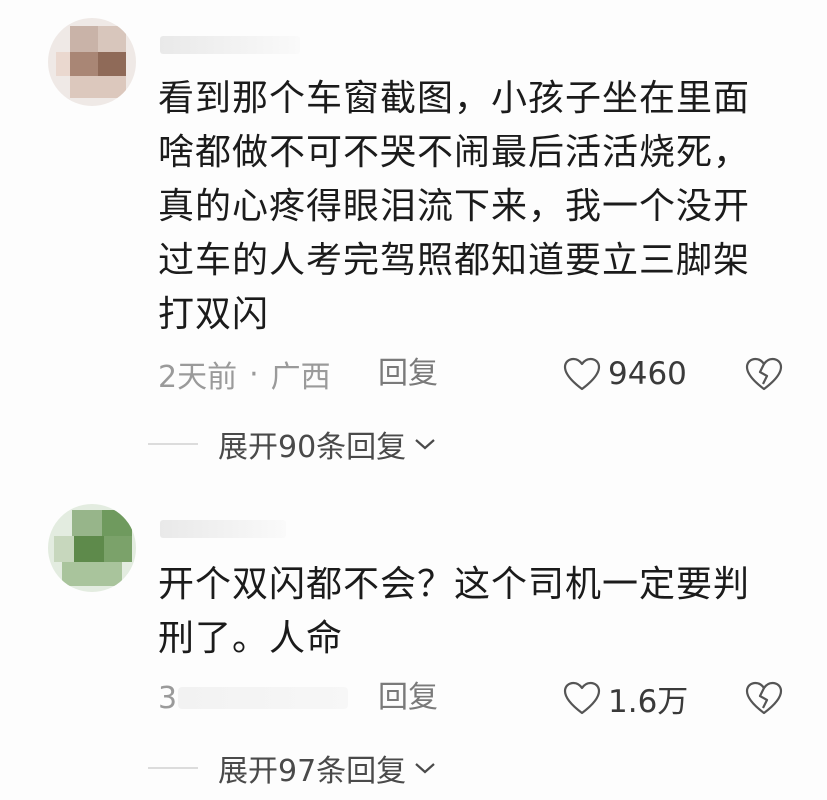 The height and width of the screenshot is (800, 827). I want to click on like-count: 1.6万, so click(648, 701).